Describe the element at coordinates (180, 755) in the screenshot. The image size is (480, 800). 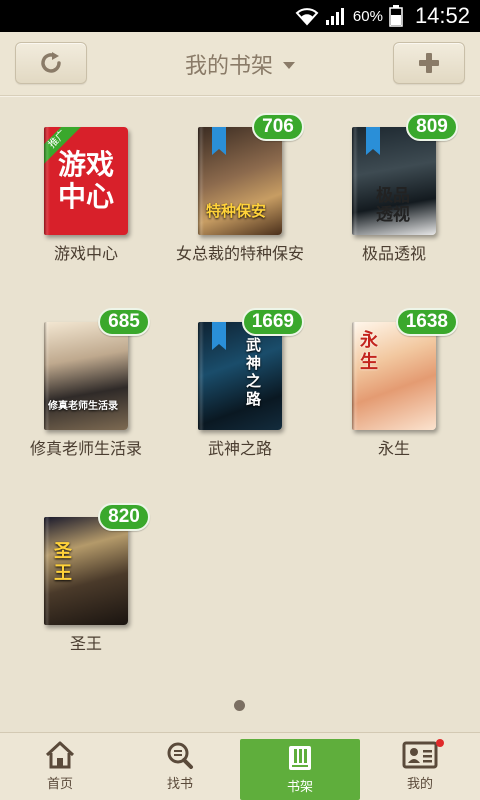
I see `search-book-icon` at that location.